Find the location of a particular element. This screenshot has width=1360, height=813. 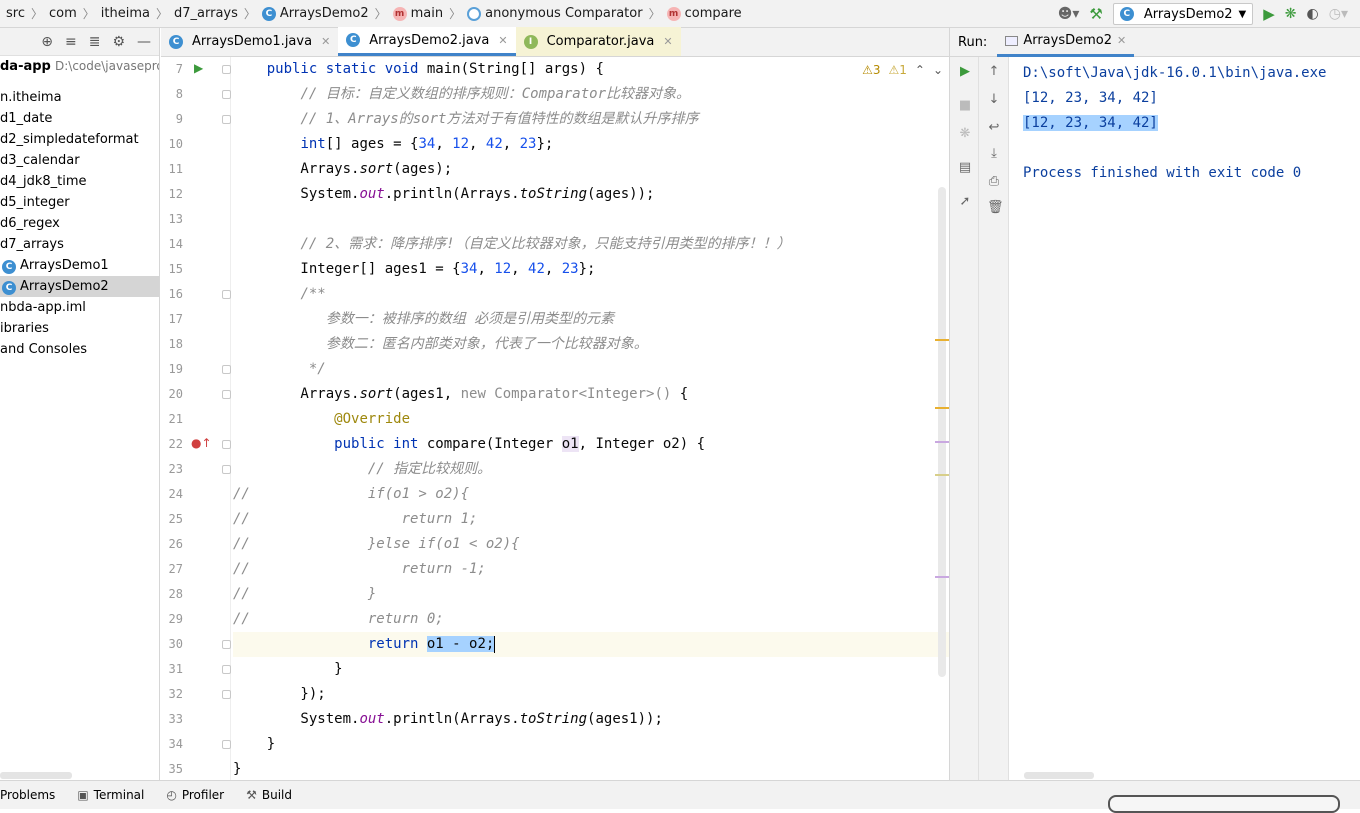

code-line: // return 1; is located at coordinates (591, 519).